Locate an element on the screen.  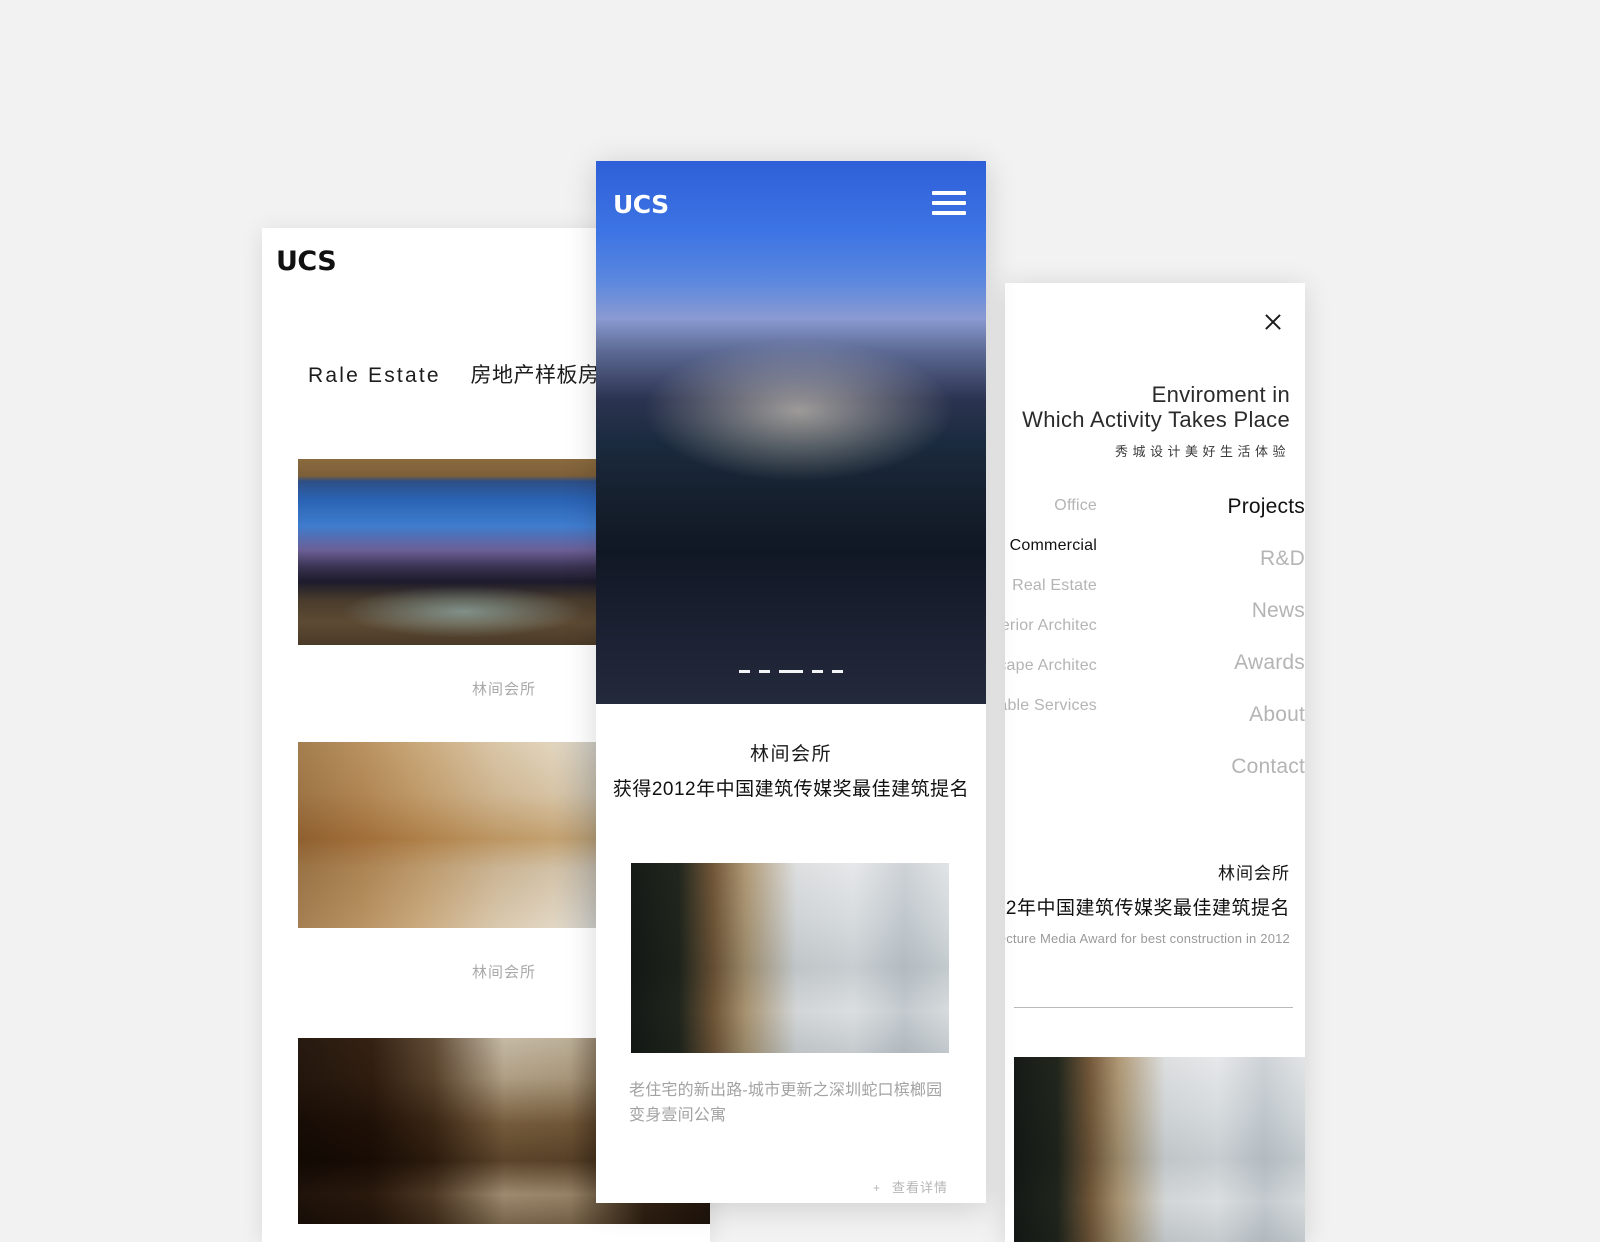
carousel-dot-active is located at coordinates (791, 671).